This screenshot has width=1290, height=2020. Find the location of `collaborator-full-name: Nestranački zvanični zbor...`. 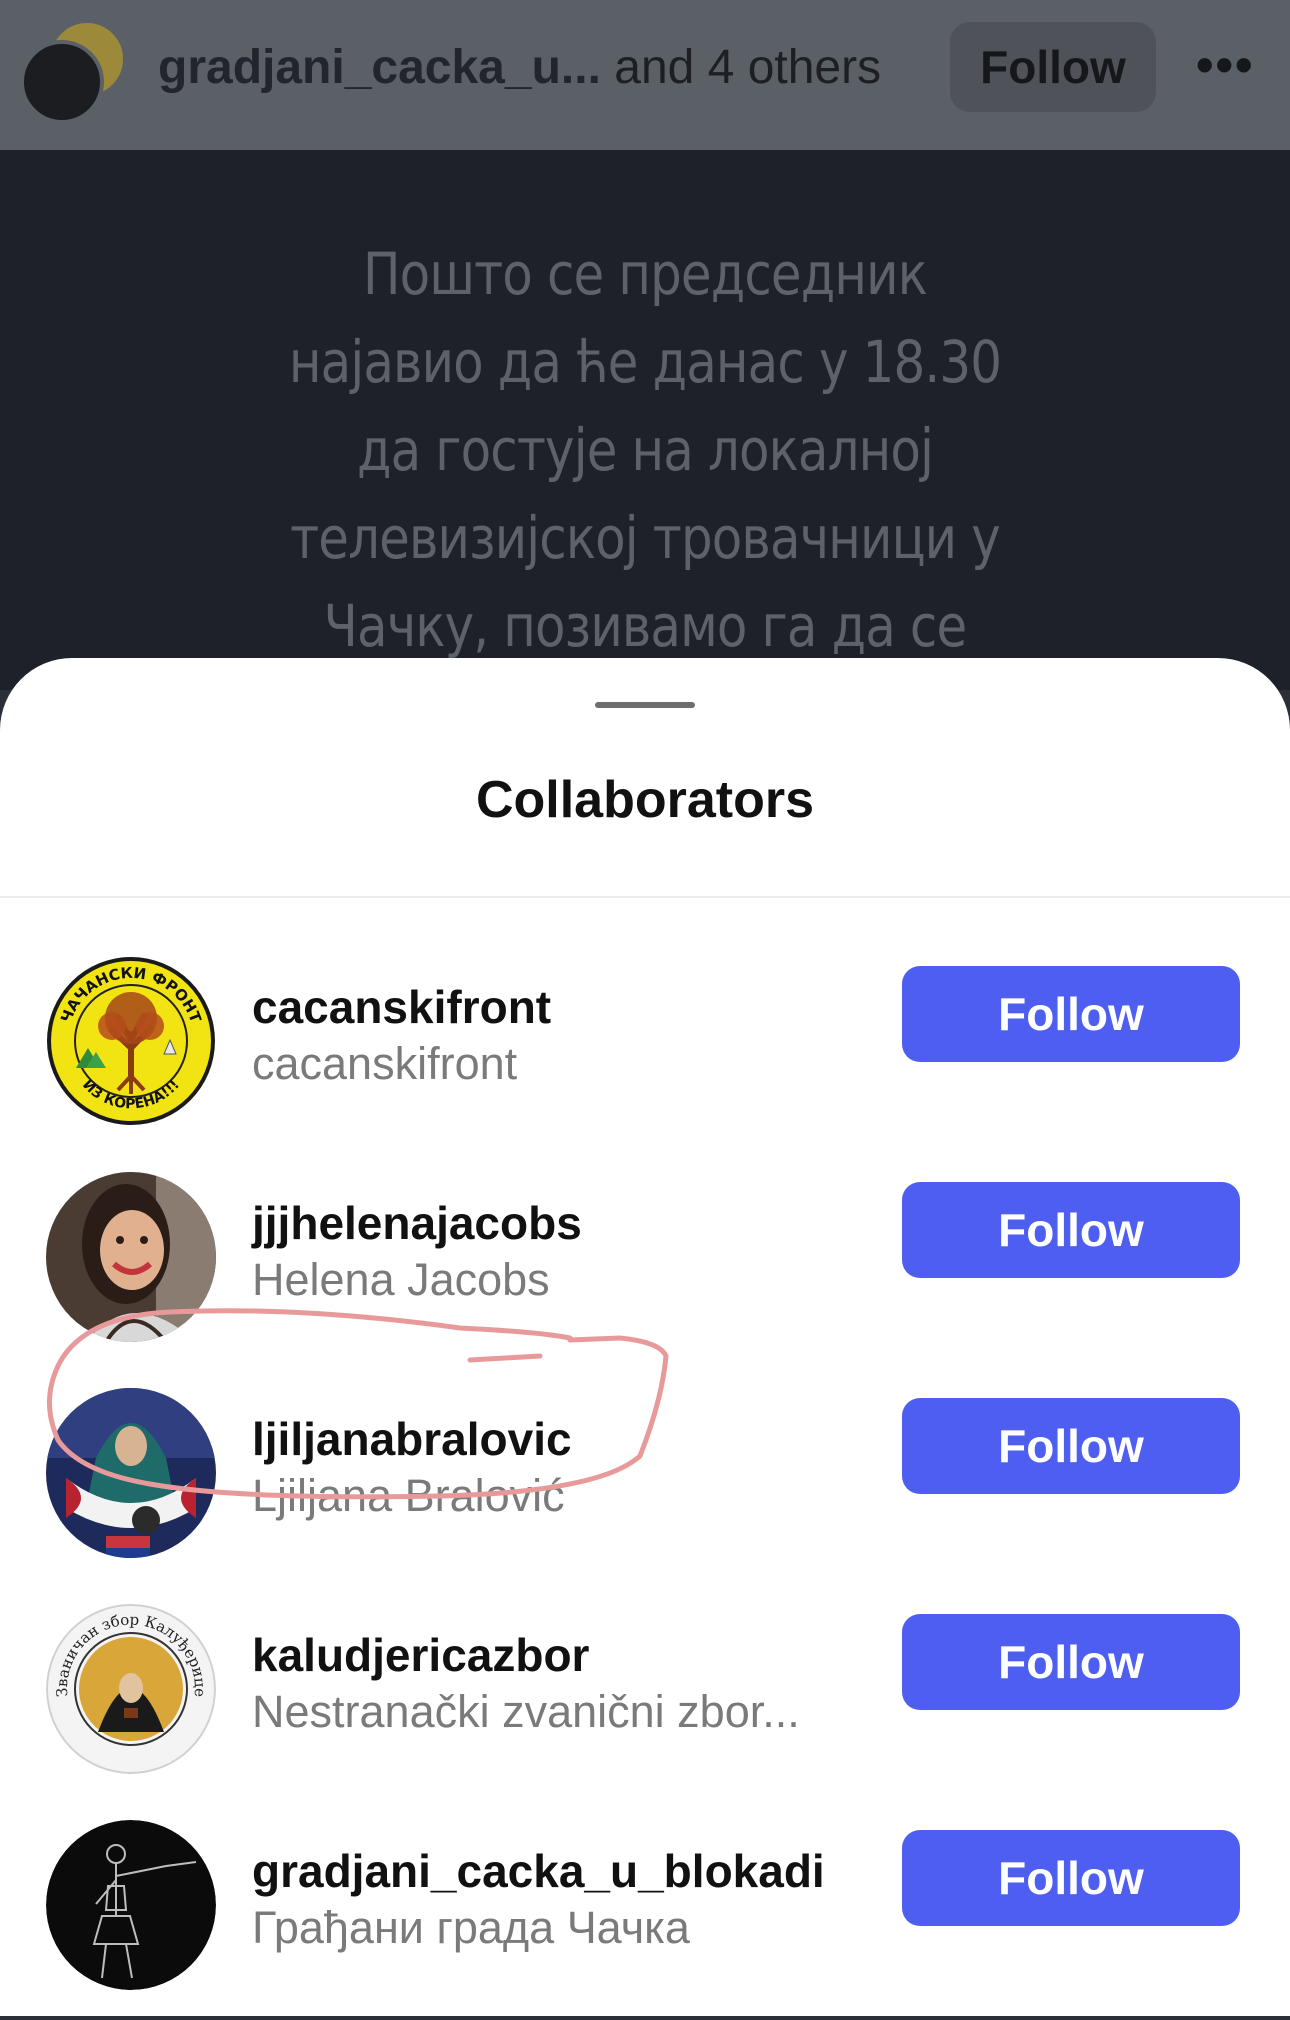

collaborator-full-name: Nestranački zvanični zbor... is located at coordinates (526, 1711).